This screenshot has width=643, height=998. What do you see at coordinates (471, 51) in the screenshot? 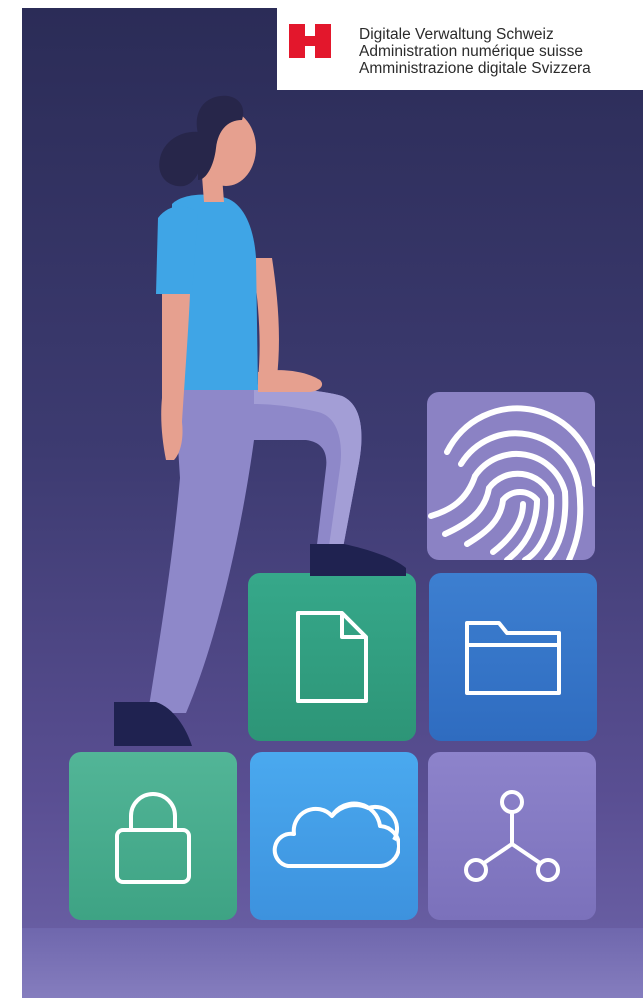
I see `header-line-fr: Administration numérique suisse` at bounding box center [471, 51].